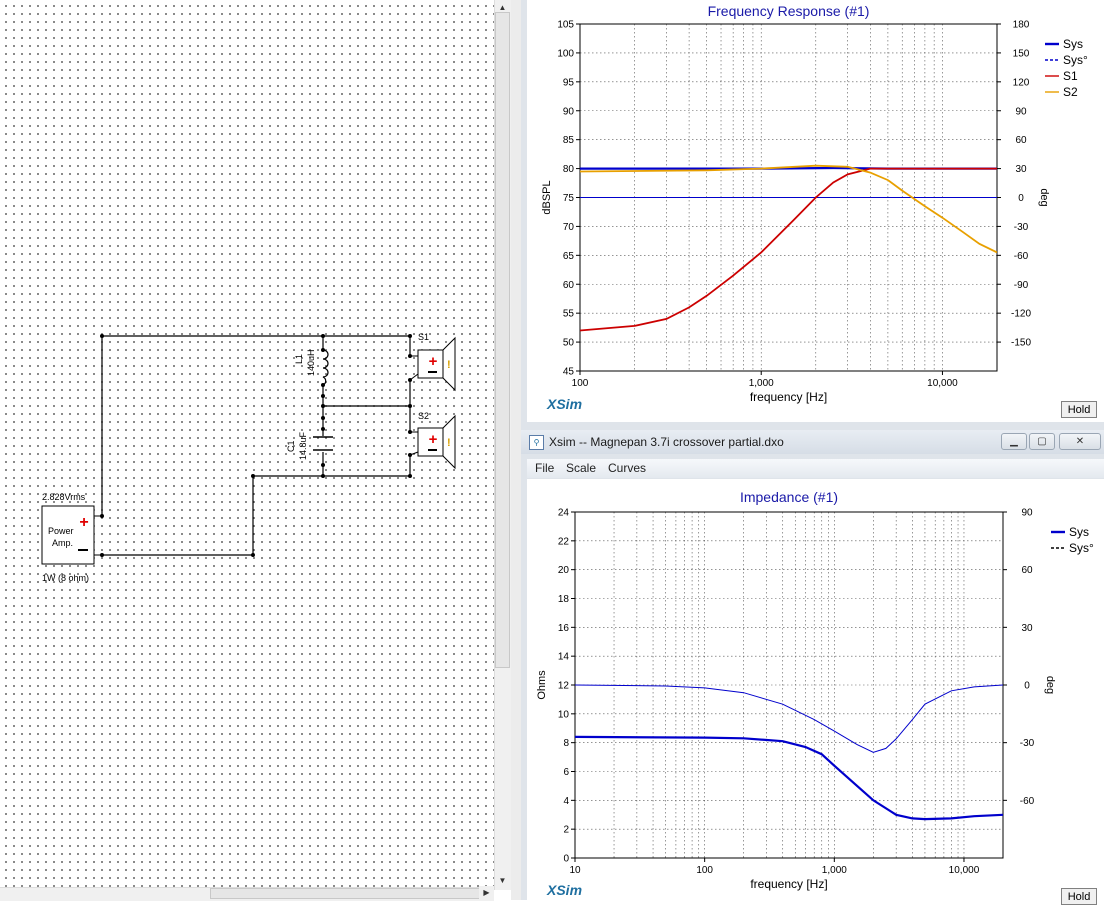 Image resolution: width=1104 pixels, height=905 pixels. Describe the element at coordinates (564, 686) in the screenshot. I see `y-tick-label: 12` at that location.